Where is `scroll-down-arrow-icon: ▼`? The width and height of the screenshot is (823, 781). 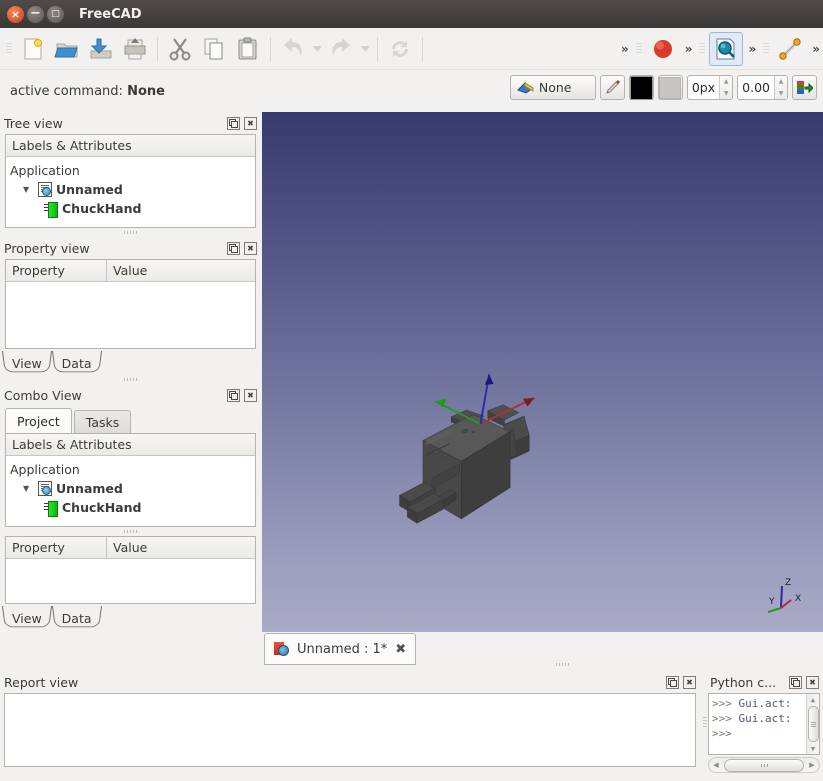 scroll-down-arrow-icon: ▼ is located at coordinates (813, 748).